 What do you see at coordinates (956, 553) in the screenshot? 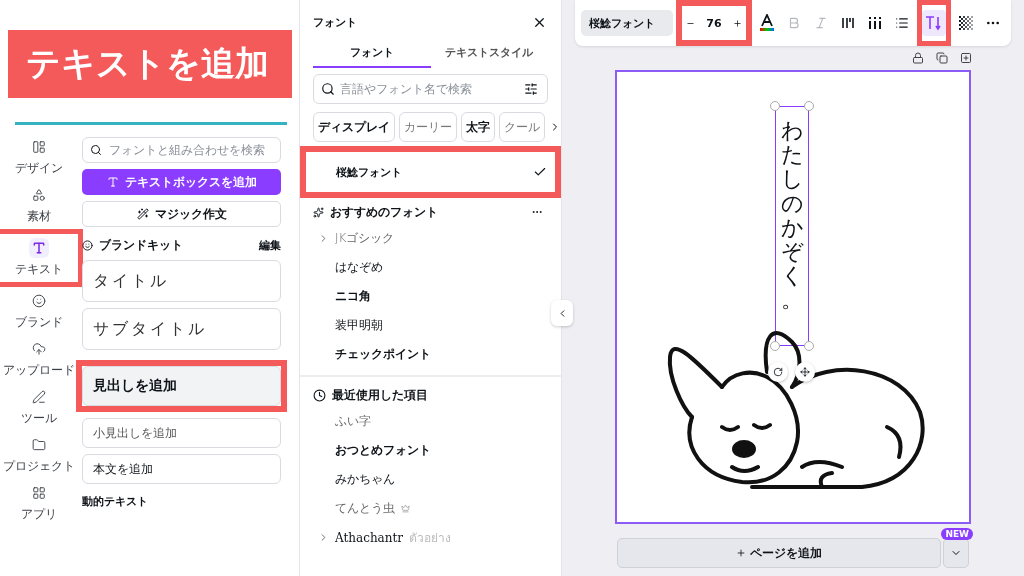
I see `dropdown-button` at bounding box center [956, 553].